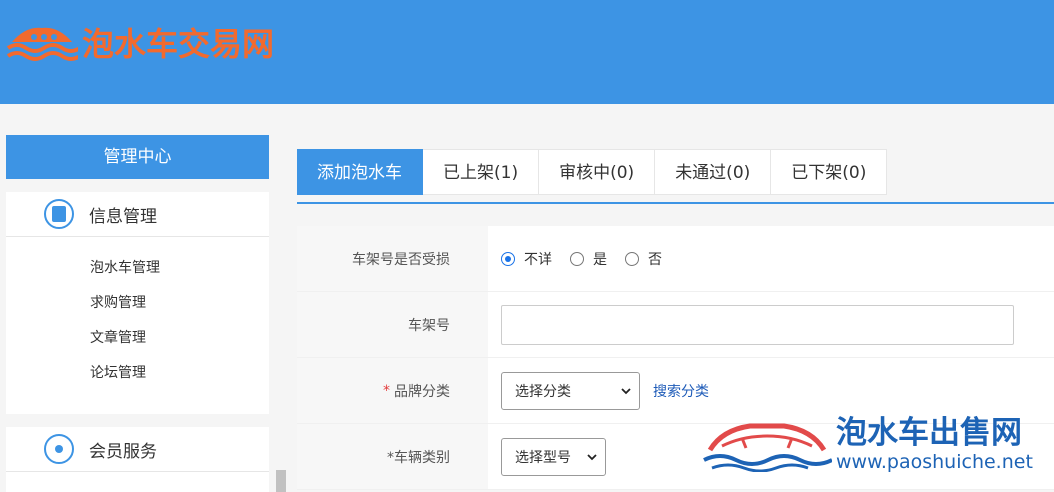  Describe the element at coordinates (481, 172) in the screenshot. I see `tab-listed: 已上架(1)` at that location.